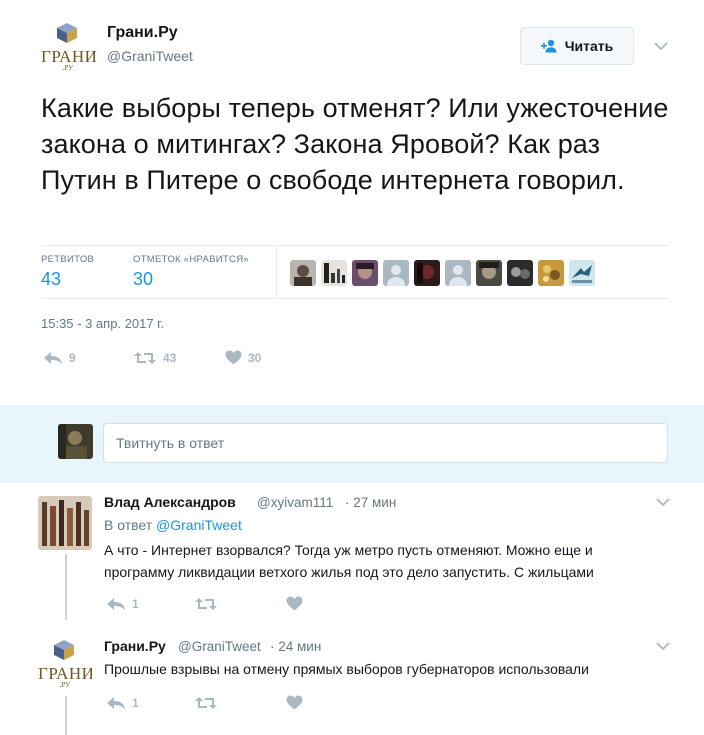 The width and height of the screenshot is (704, 735). What do you see at coordinates (51, 279) in the screenshot?
I see `retweets-count: 43` at bounding box center [51, 279].